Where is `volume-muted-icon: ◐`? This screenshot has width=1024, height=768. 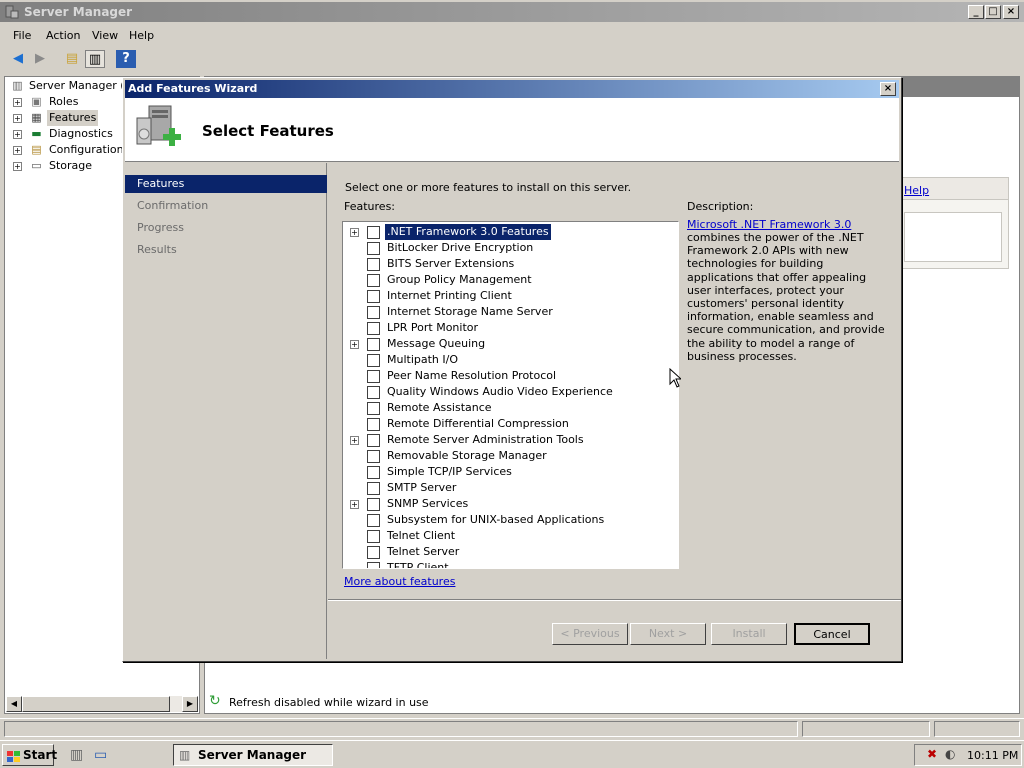
volume-muted-icon: ◐ is located at coordinates (950, 754).